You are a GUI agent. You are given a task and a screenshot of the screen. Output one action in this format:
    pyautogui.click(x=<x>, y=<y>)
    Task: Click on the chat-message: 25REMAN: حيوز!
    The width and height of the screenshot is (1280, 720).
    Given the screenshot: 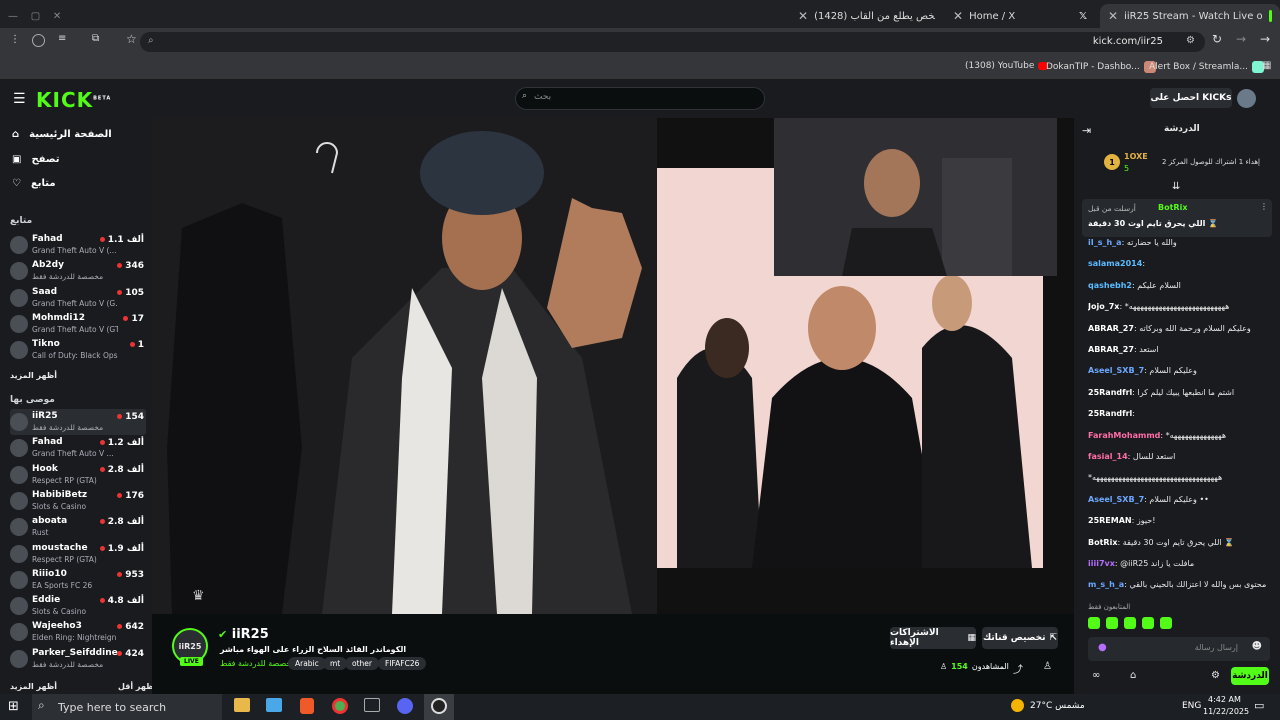 What is the action you would take?
    pyautogui.click(x=1178, y=520)
    